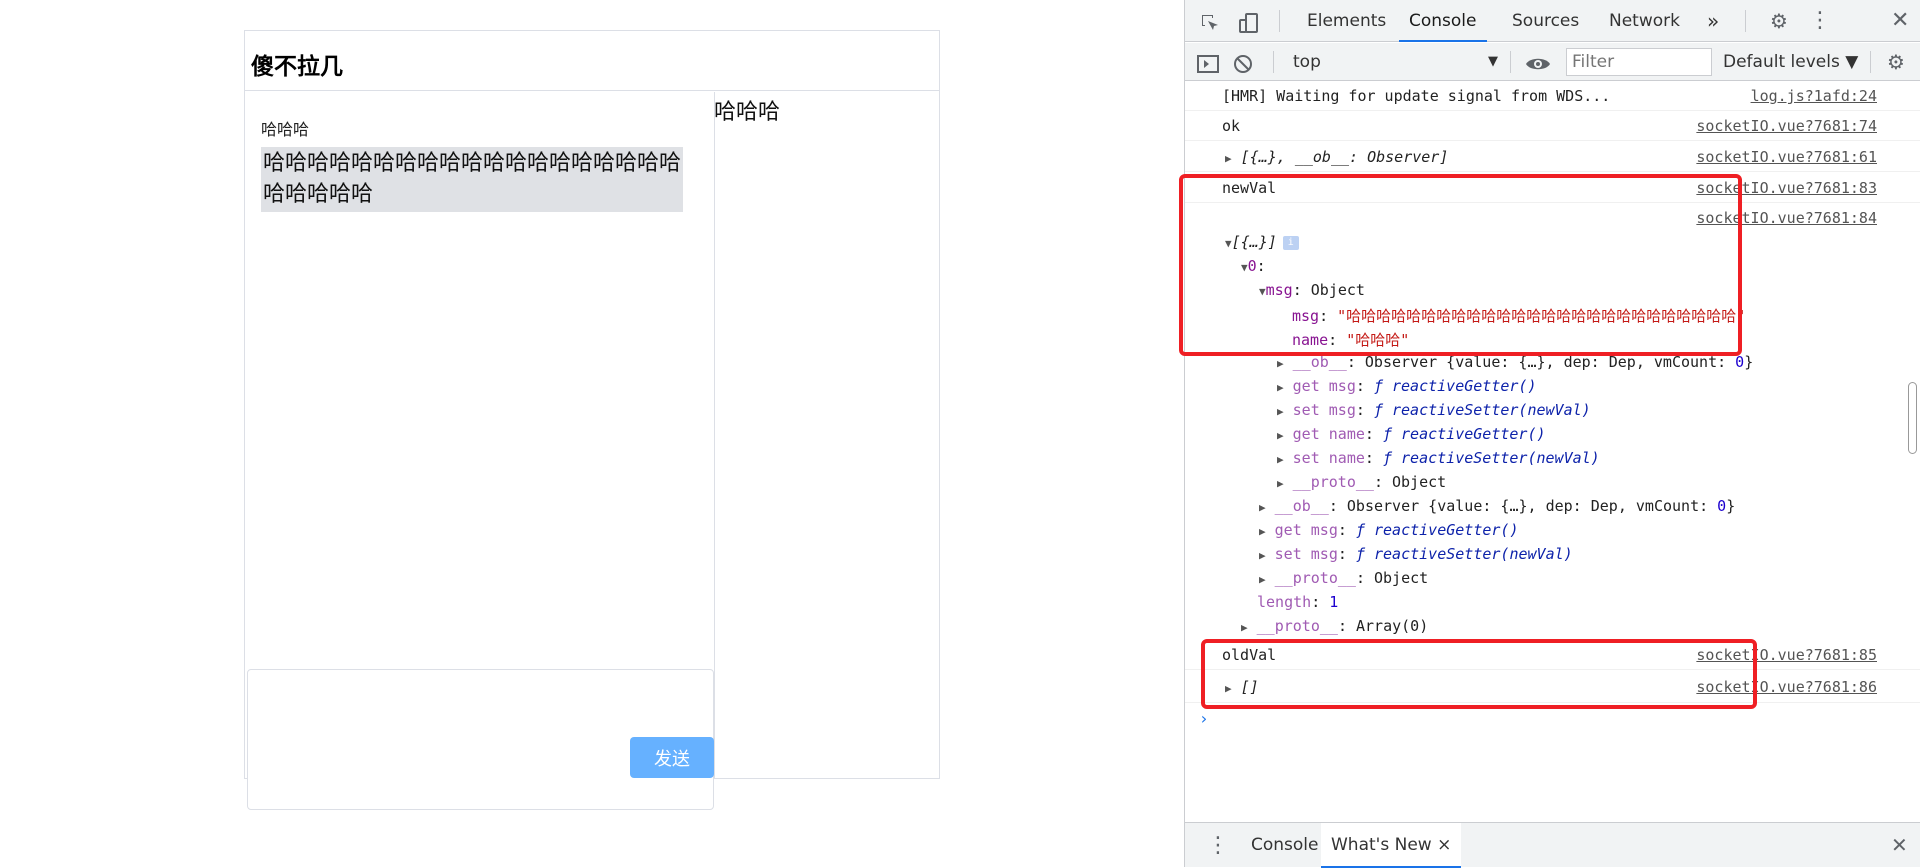 This screenshot has width=1920, height=868. Describe the element at coordinates (1285, 845) in the screenshot. I see `drawer-tab-console: Console` at that location.